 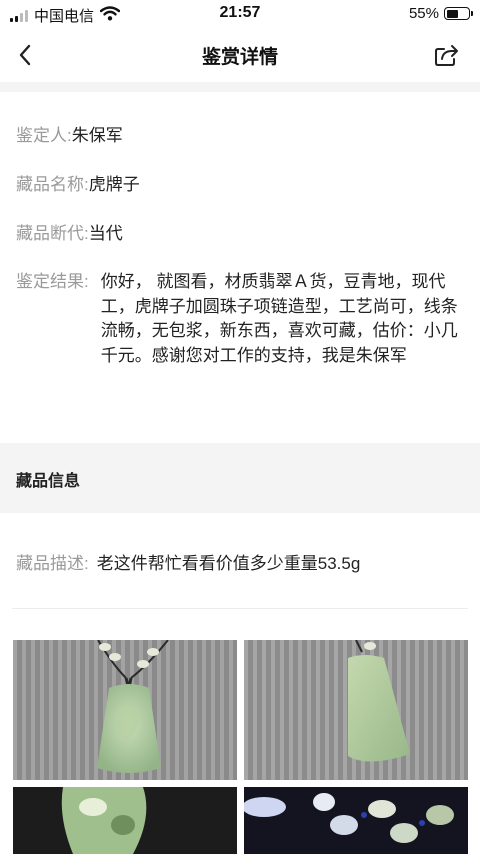 I want to click on description-value: 老这件帮忙看看价值多少重量53.5g, so click(x=228, y=563).